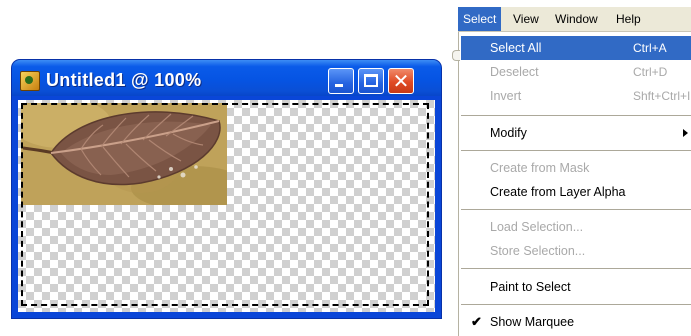  What do you see at coordinates (476, 321) in the screenshot?
I see `checkmark-icon: ✔` at bounding box center [476, 321].